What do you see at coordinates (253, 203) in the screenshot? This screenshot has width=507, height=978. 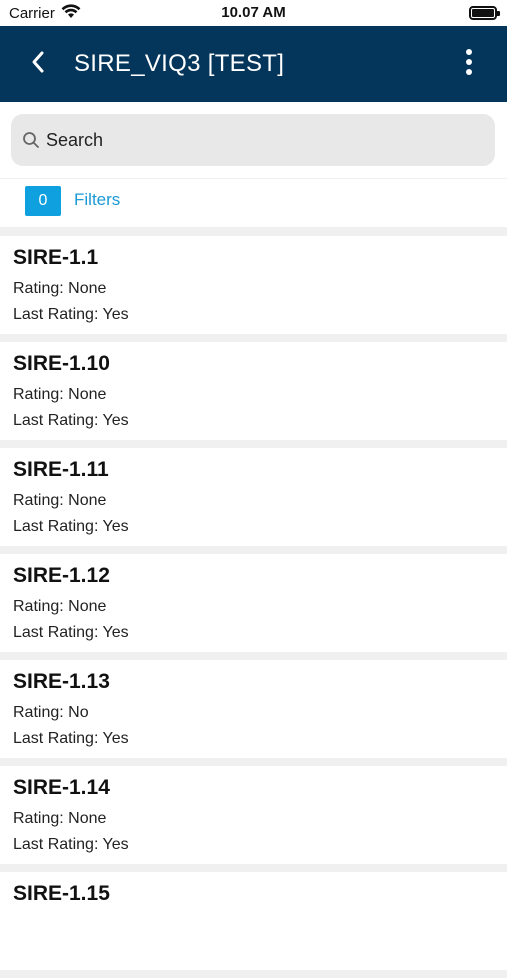 I see `filter-bar: 0 Filters` at bounding box center [253, 203].